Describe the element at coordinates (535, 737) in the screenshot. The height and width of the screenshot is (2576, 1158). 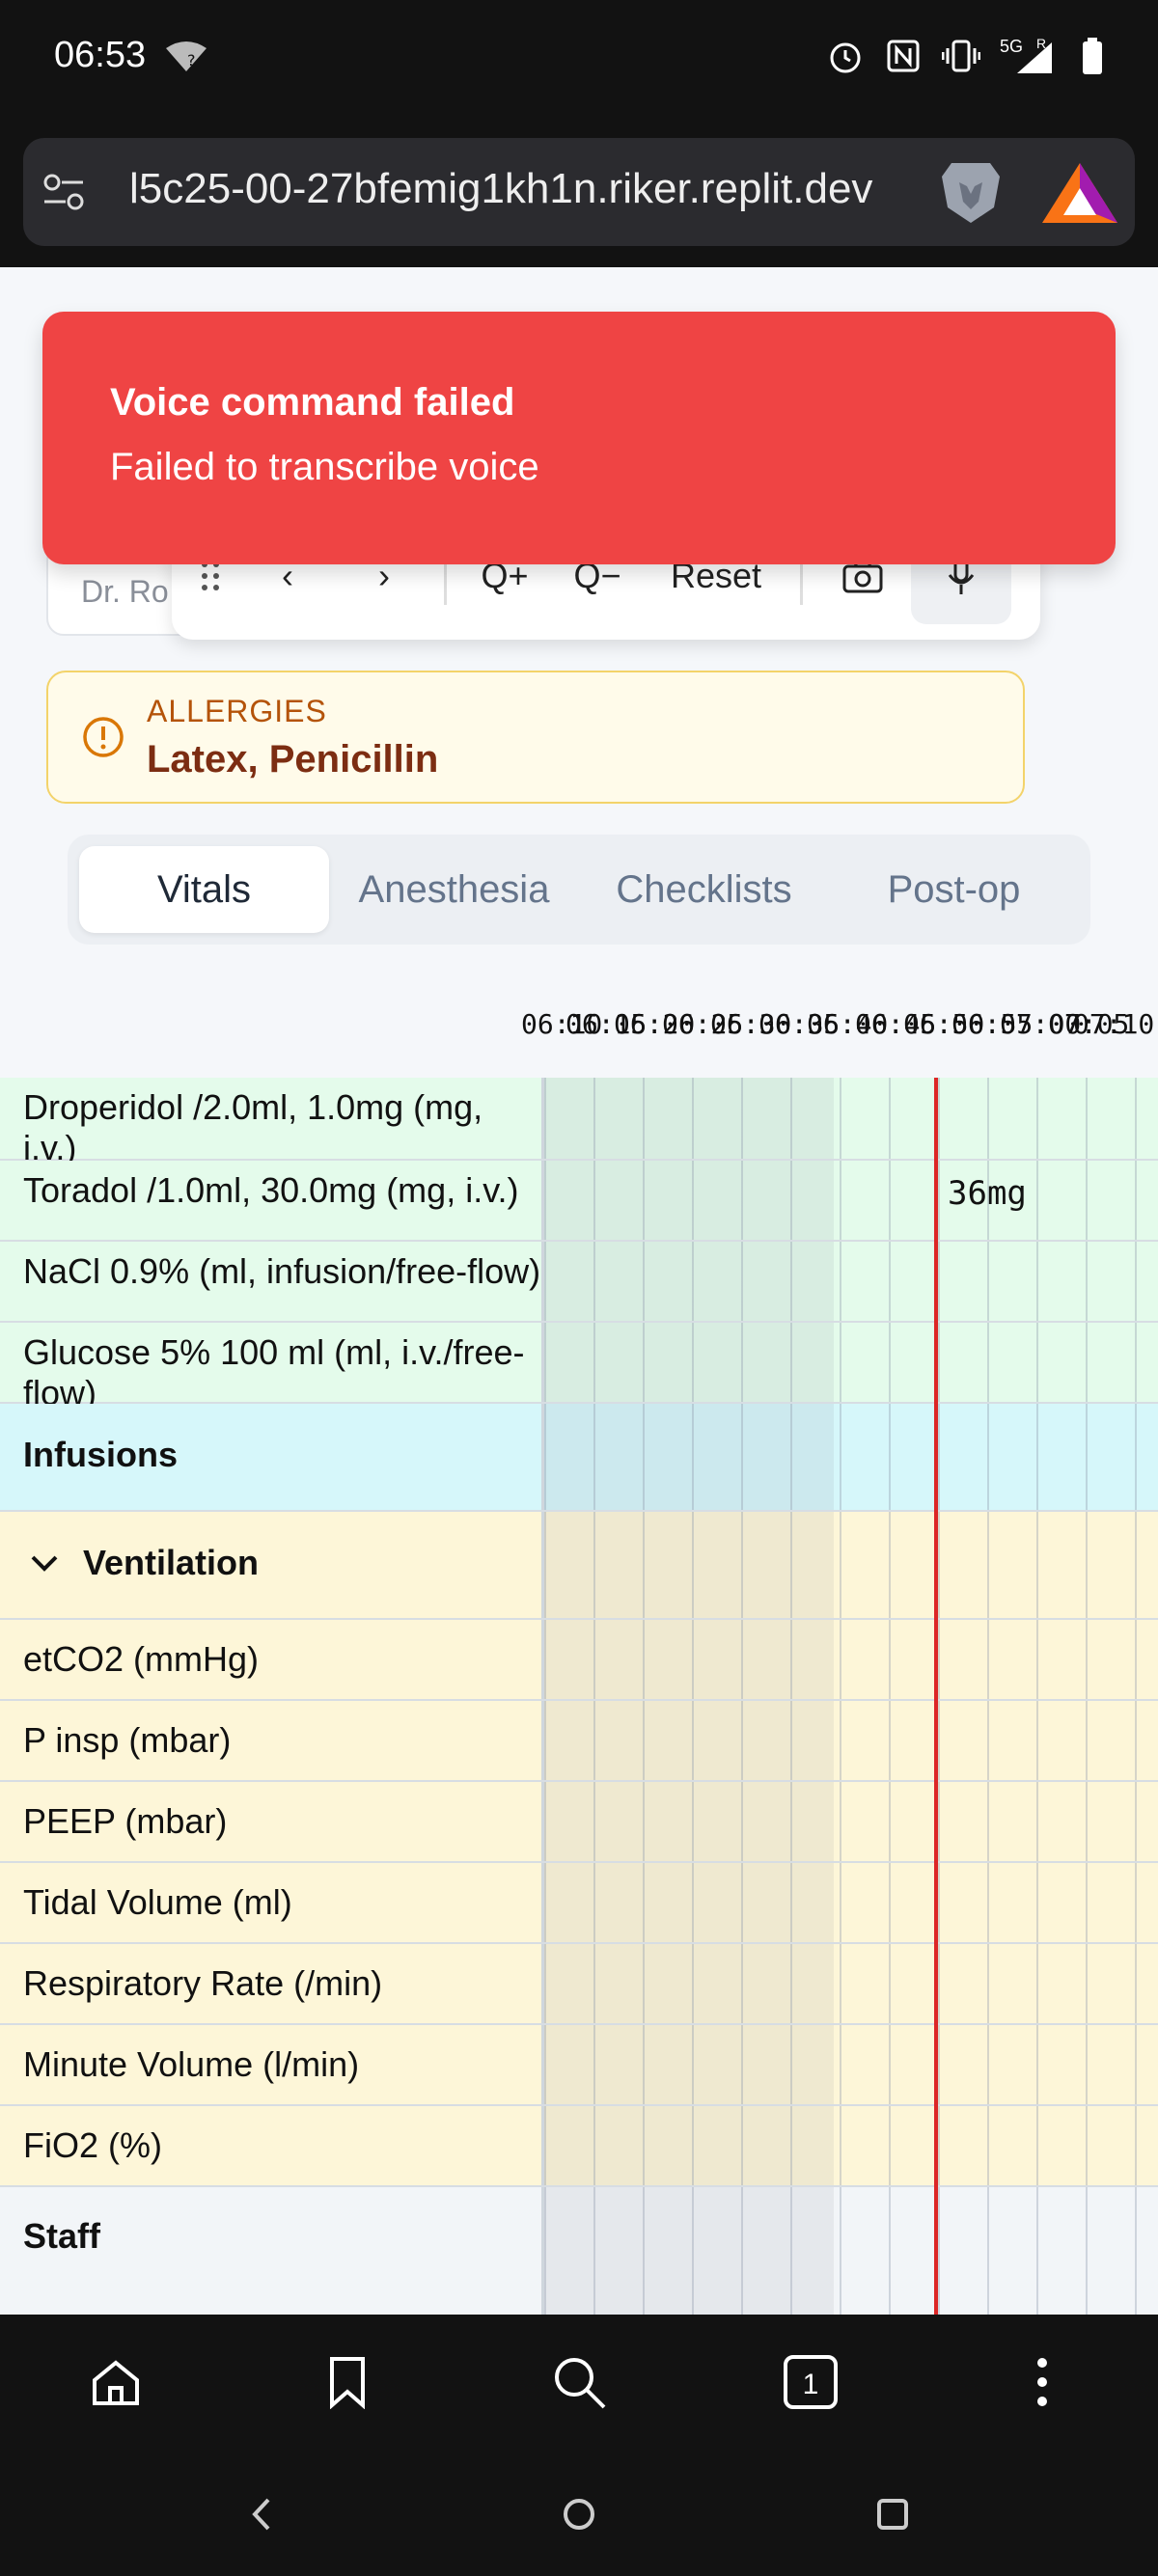
I see `allergy-banner: ALLERGIES Latex, Penicillin` at that location.